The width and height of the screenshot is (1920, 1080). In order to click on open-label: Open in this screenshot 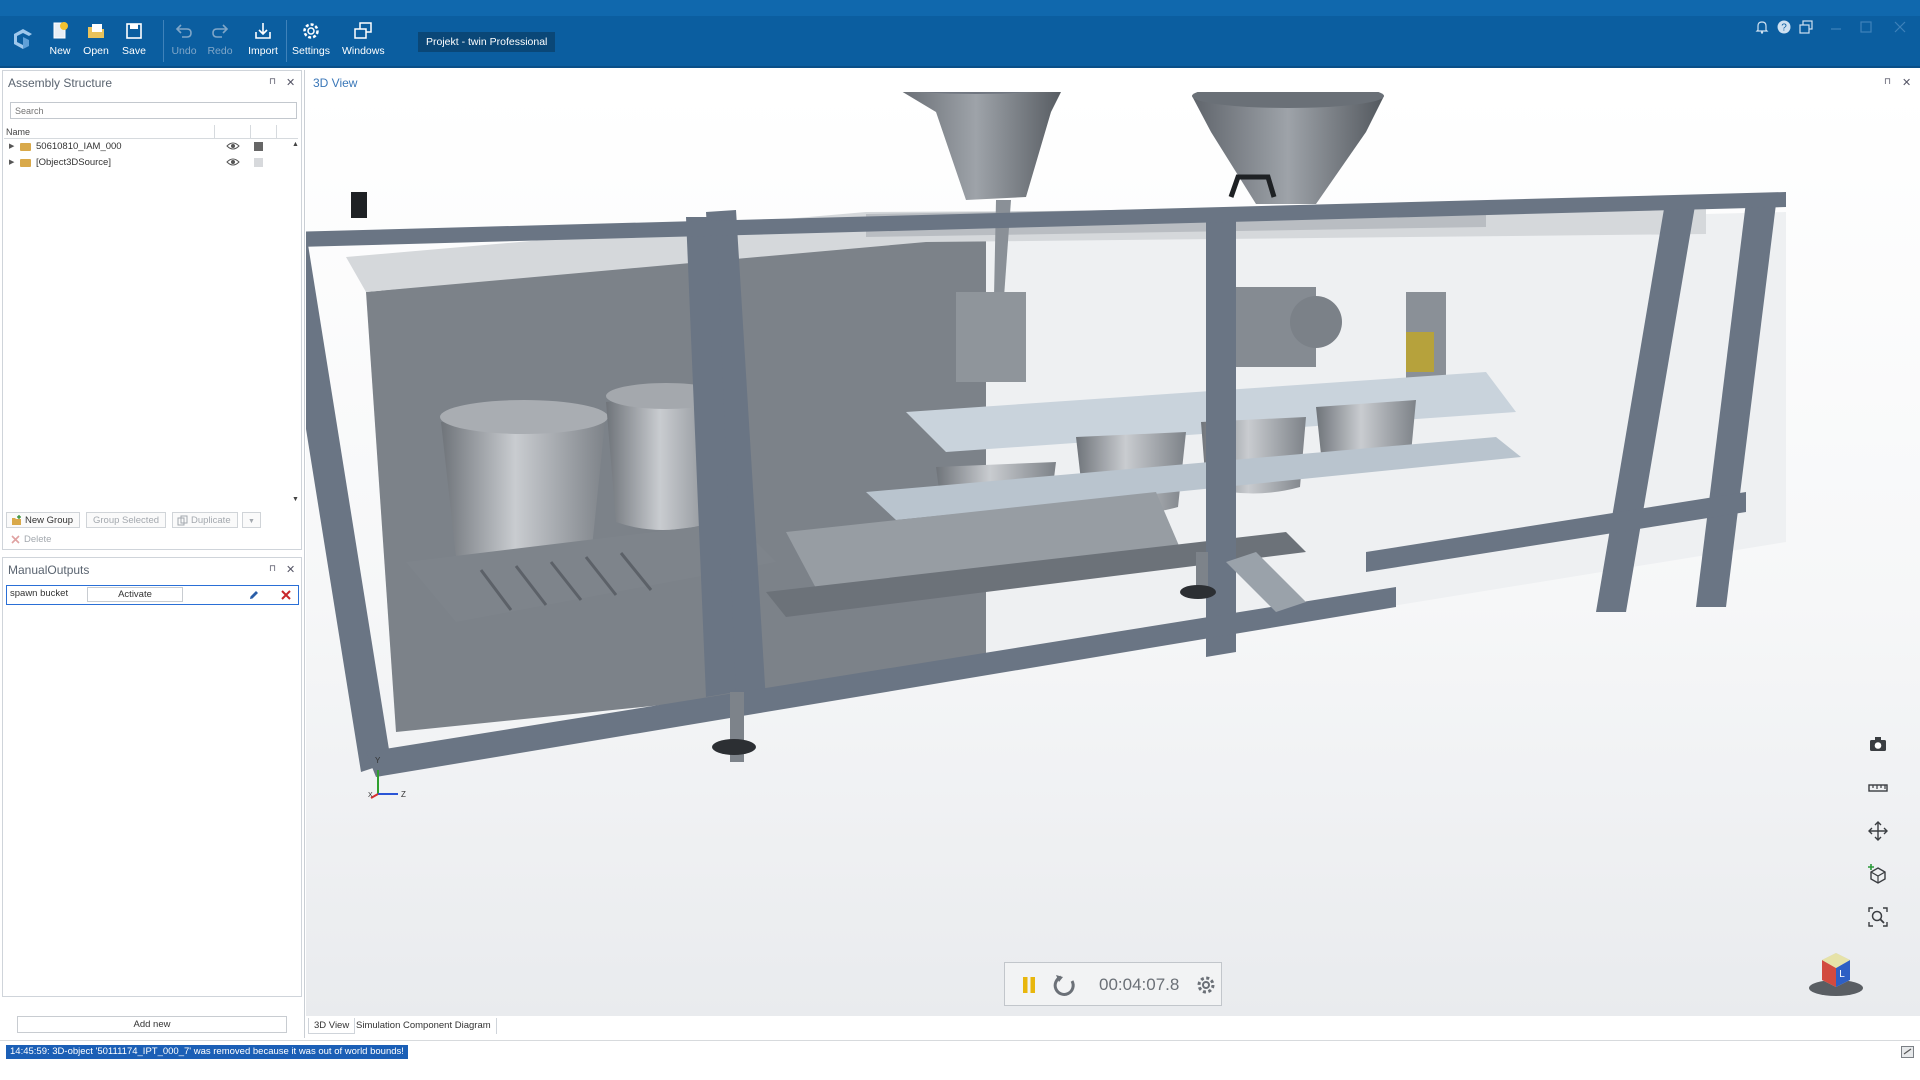, I will do `click(96, 51)`.